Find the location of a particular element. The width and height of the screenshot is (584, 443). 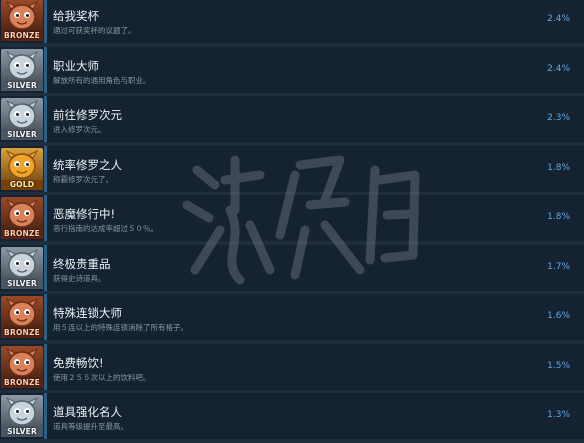

achievement-row: SILVER 前往修罗次元进入修罗次元。 2.3% is located at coordinates (292, 121).